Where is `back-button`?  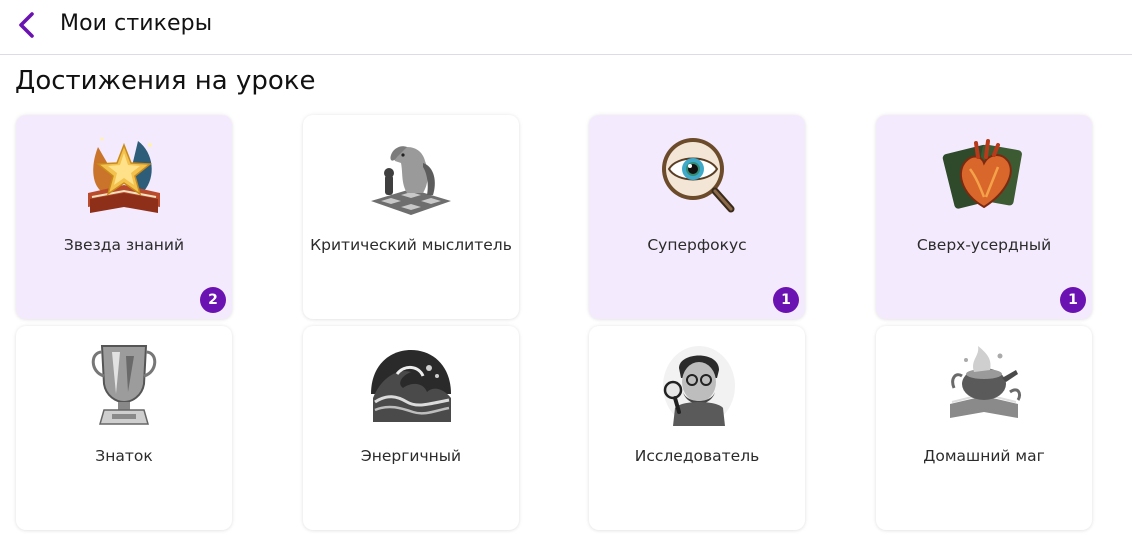 back-button is located at coordinates (27, 25).